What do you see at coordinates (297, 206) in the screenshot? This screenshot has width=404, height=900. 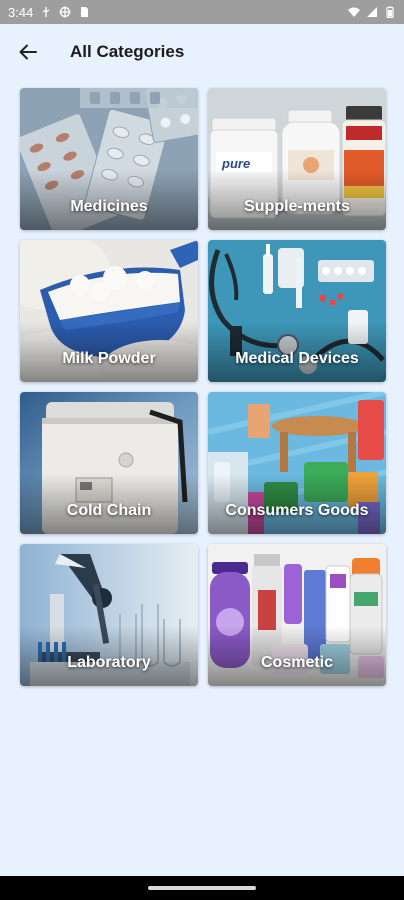 I see `category-label: Supple-ments` at bounding box center [297, 206].